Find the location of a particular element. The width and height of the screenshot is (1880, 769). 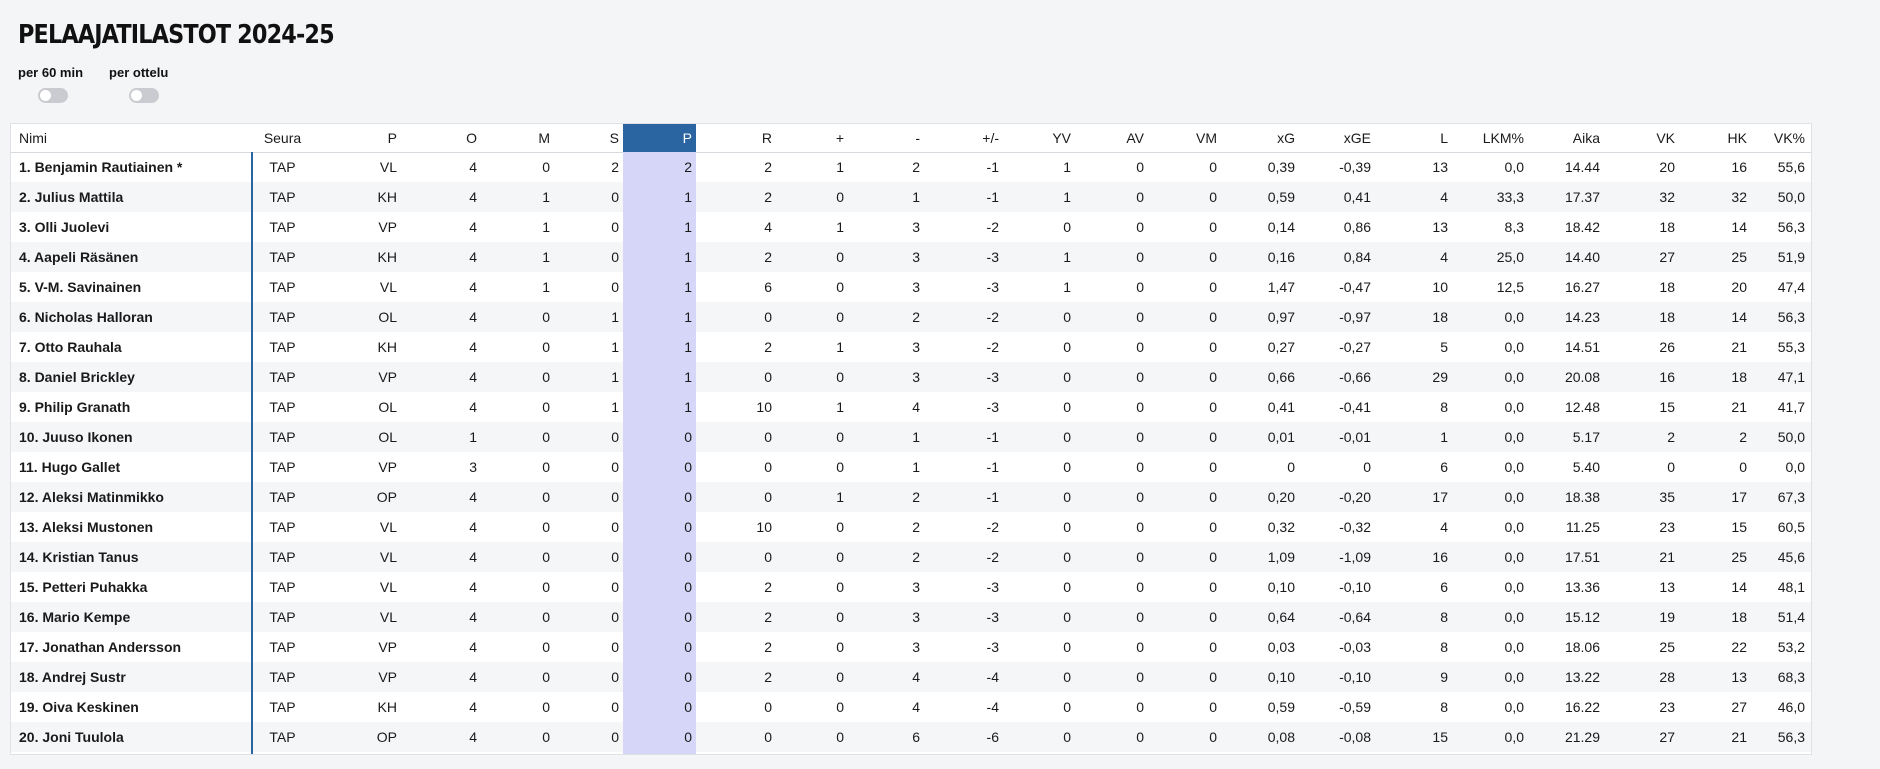

column-header-goals: M is located at coordinates (517, 138).